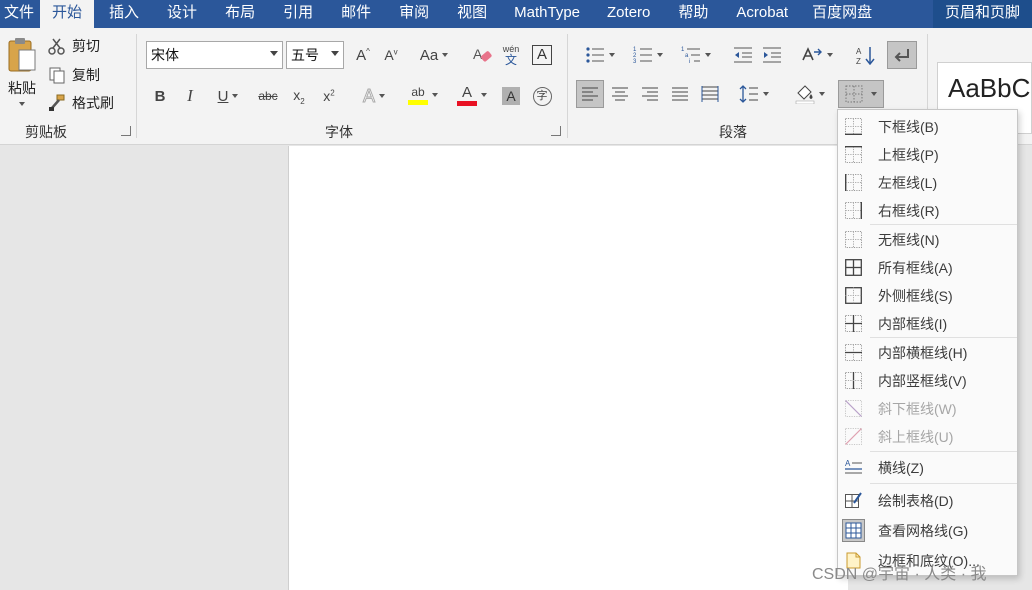 This screenshot has width=1032, height=590. What do you see at coordinates (22, 104) in the screenshot?
I see `paste-dropdown-icon` at bounding box center [22, 104].